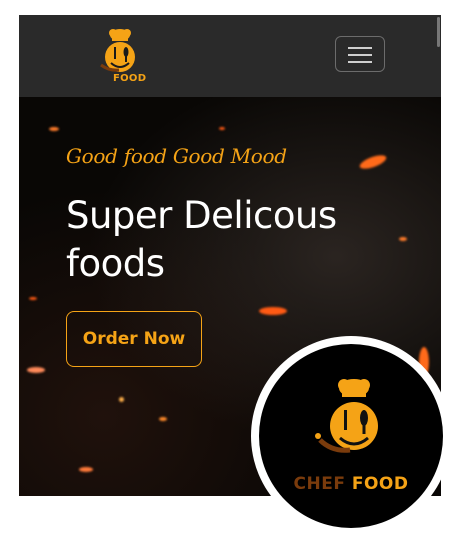 The image size is (463, 538). Describe the element at coordinates (230, 56) in the screenshot. I see `navbar: FOOD` at that location.